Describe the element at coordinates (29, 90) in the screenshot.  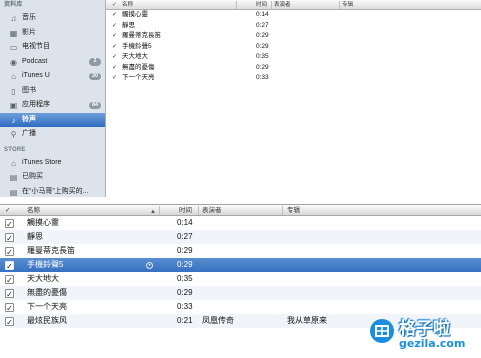
I see `sidebar-item-label: 图书` at that location.